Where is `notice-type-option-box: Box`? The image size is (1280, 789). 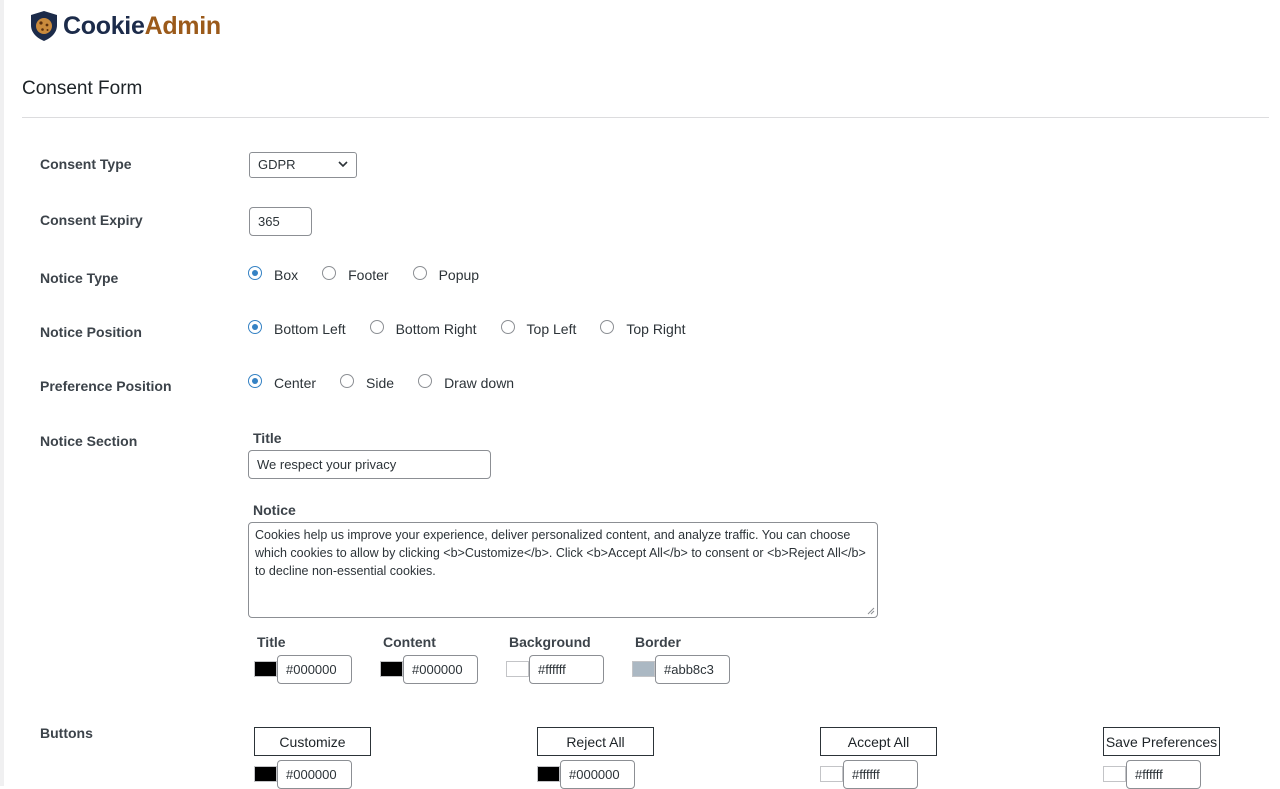
notice-type-option-box: Box is located at coordinates (273, 274).